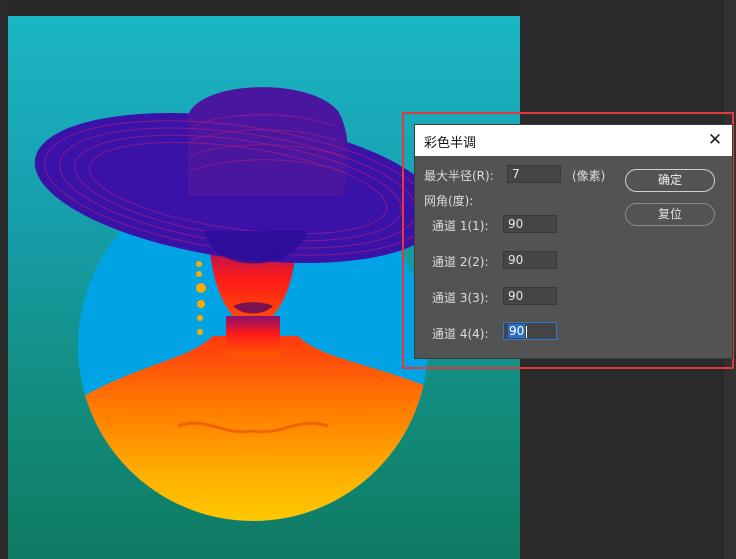 This screenshot has height=559, width=736. I want to click on channel-4-input: 90, so click(530, 331).